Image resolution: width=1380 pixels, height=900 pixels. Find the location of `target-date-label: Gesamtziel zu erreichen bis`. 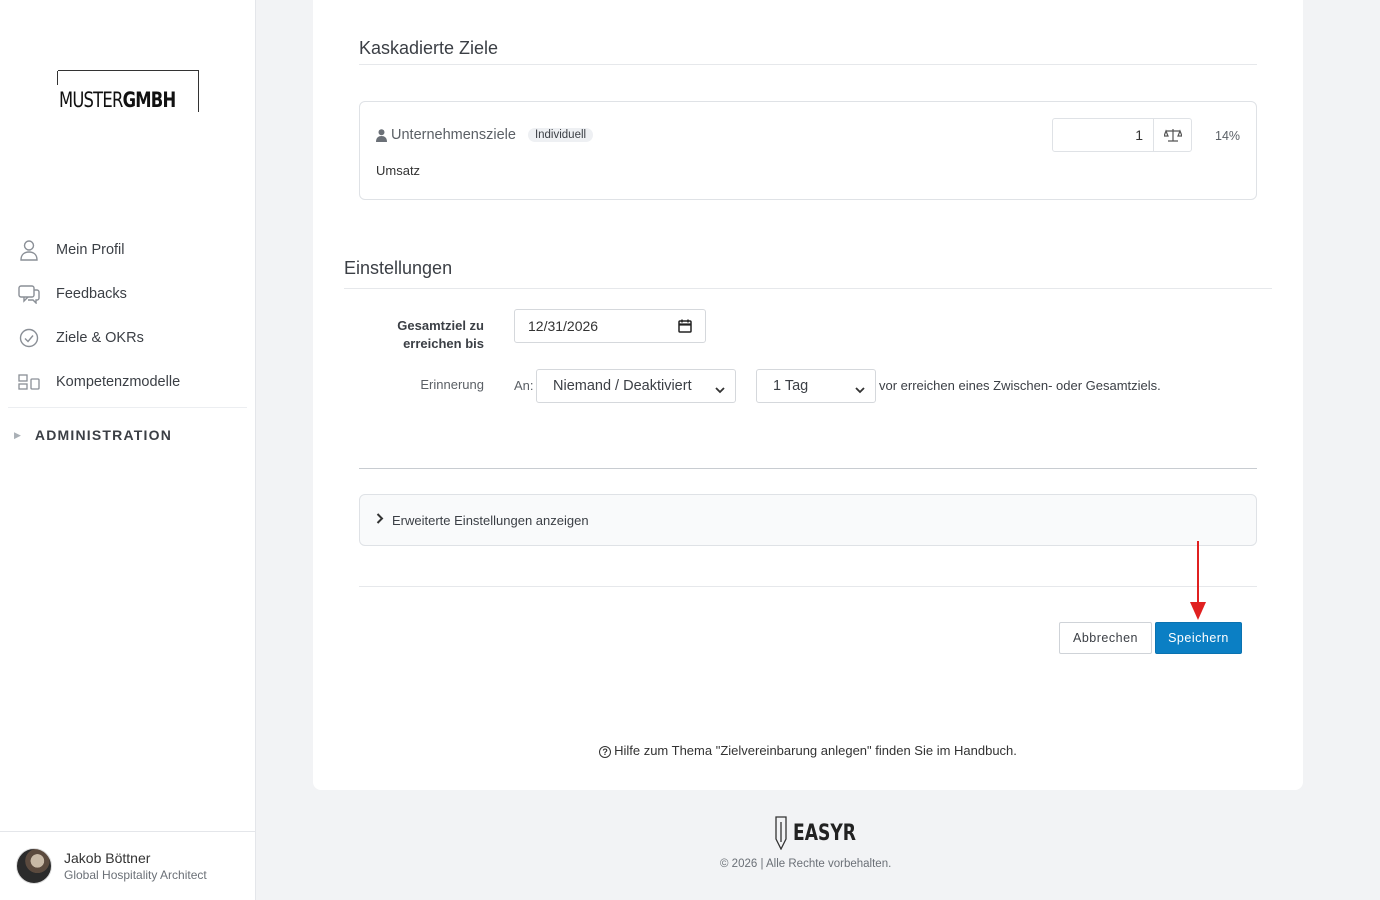

target-date-label: Gesamtziel zu erreichen bis is located at coordinates (414, 335).